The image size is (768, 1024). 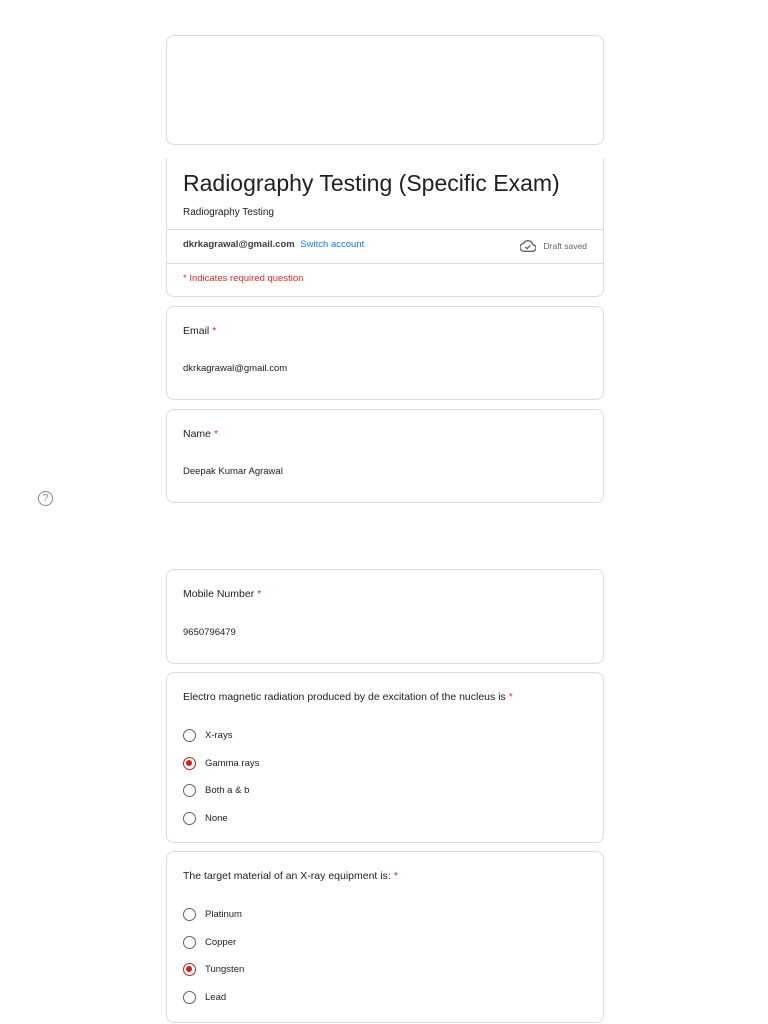 I want to click on question-email: Email * dkrkagrawal@gmail.com, so click(x=385, y=353).